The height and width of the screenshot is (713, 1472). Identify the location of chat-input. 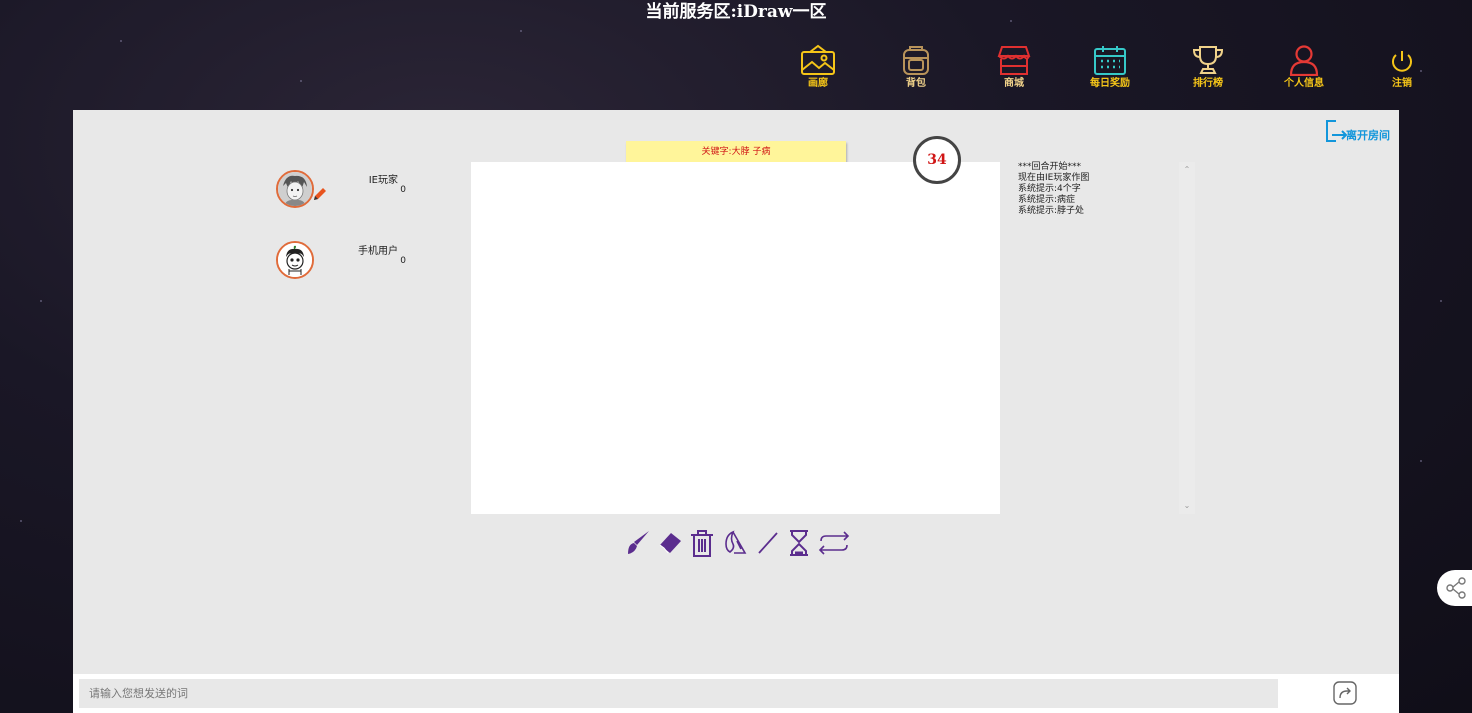
(678, 693).